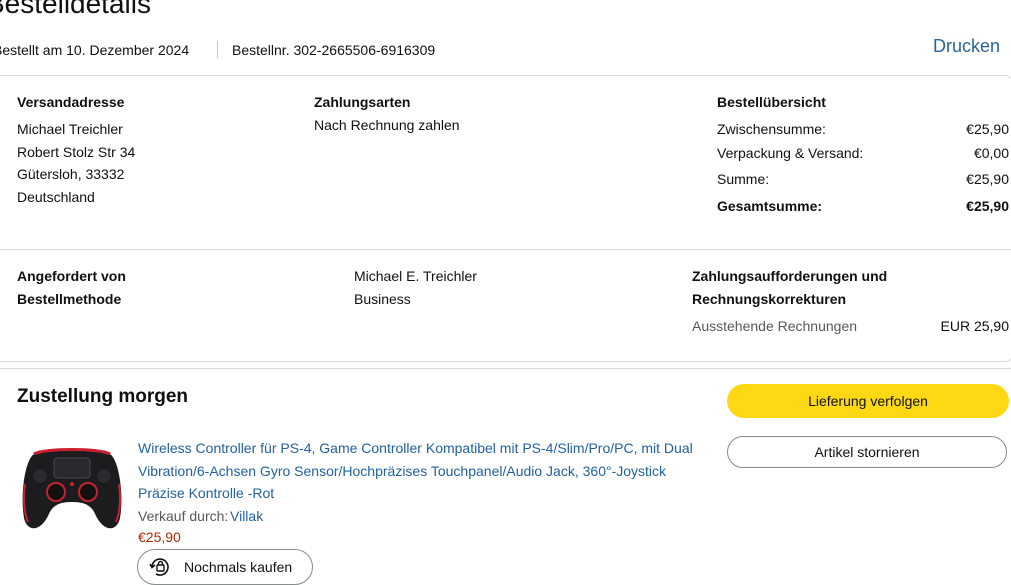  Describe the element at coordinates (75, 9) in the screenshot. I see `page-title: Bestelldetails` at that location.